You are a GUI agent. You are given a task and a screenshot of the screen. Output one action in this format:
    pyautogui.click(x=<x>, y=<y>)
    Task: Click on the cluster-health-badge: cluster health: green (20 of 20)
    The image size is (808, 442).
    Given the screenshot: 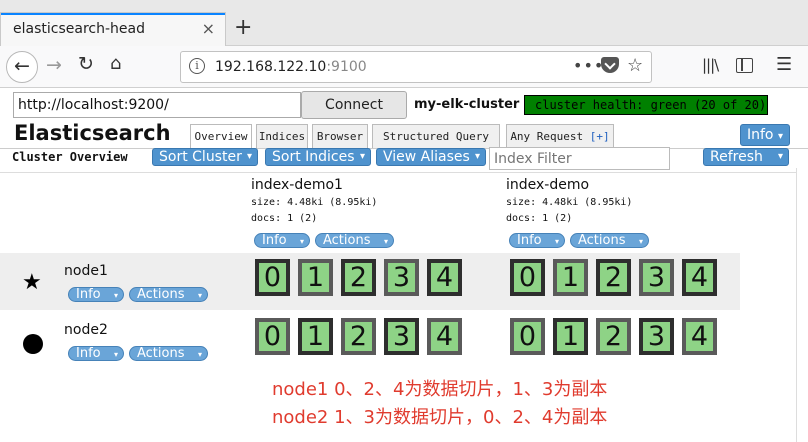 What is the action you would take?
    pyautogui.click(x=646, y=105)
    